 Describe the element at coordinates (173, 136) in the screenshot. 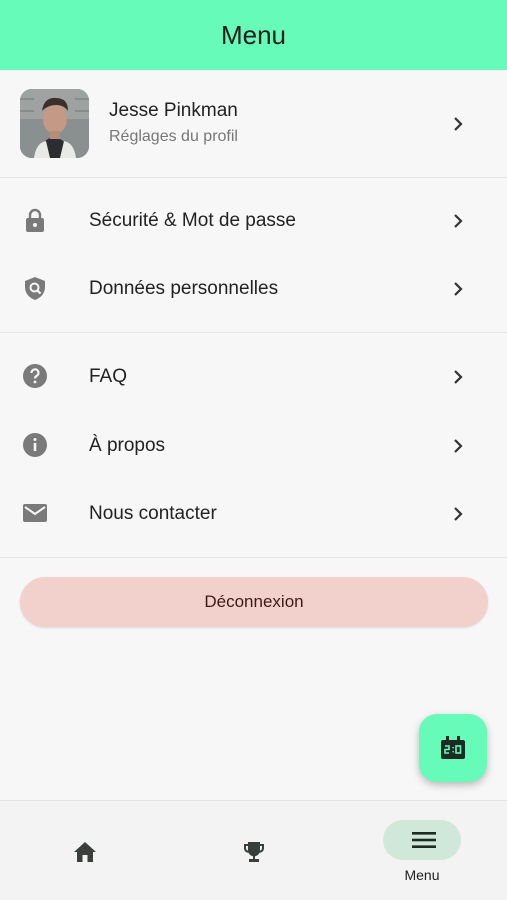

I see `profile-subtitle: Réglages du profil` at that location.